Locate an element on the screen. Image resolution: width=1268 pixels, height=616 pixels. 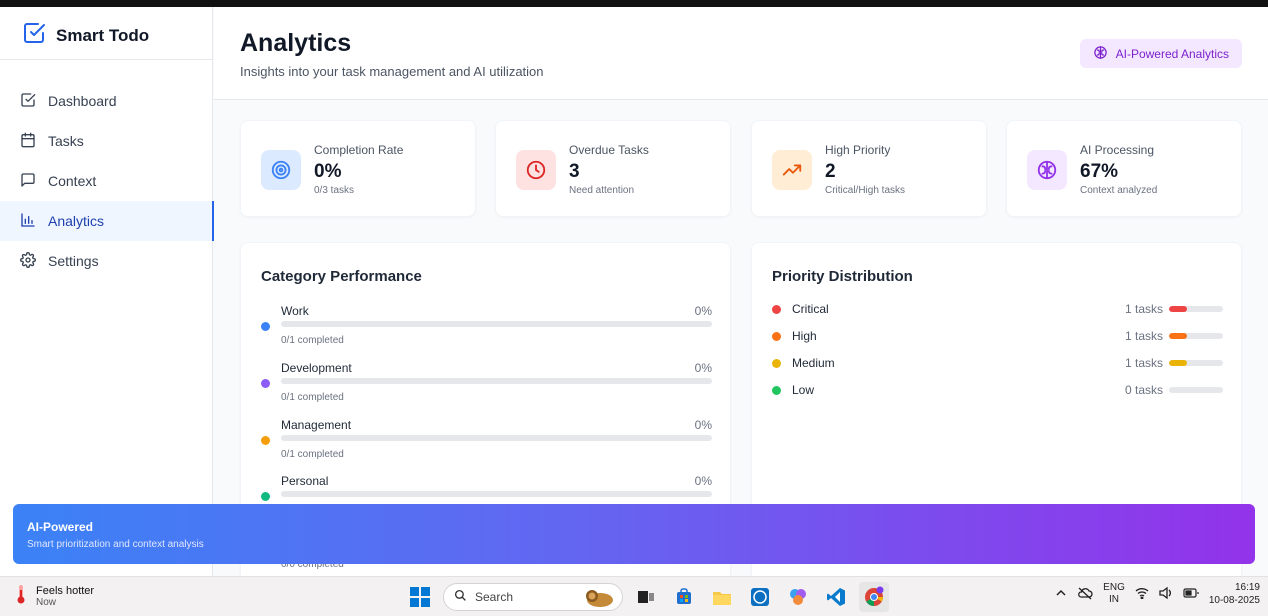
priority-count: 0 tasks is located at coordinates (1143, 390).